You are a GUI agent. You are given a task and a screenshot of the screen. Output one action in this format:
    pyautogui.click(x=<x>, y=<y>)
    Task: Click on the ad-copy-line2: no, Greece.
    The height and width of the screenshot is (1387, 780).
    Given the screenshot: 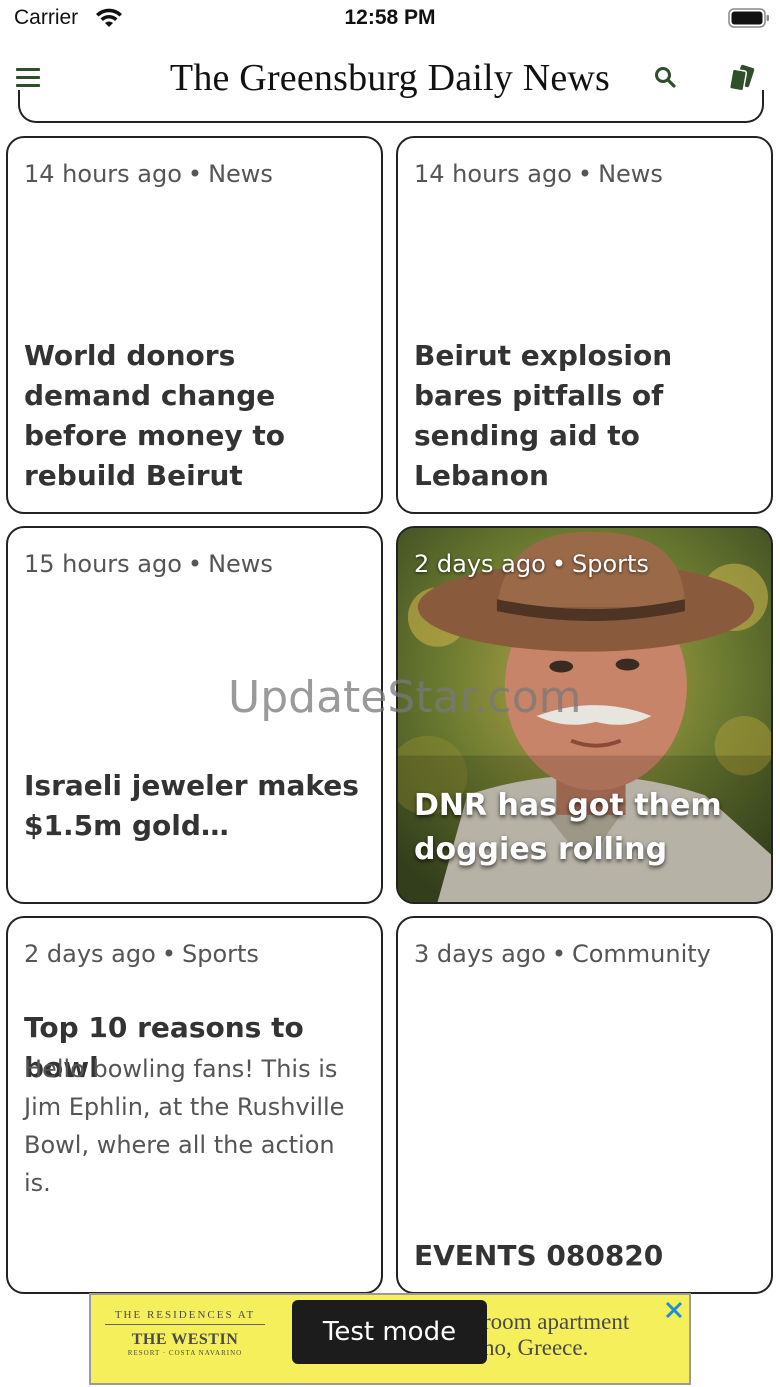 What is the action you would take?
    pyautogui.click(x=536, y=1347)
    